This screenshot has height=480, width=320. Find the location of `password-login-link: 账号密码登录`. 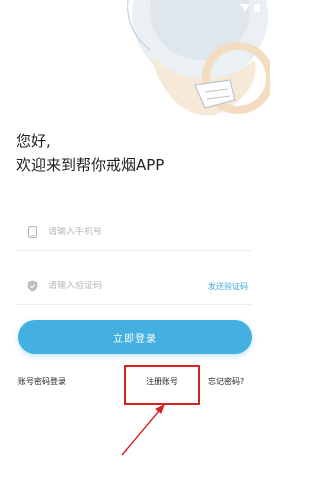

password-login-link: 账号密码登录 is located at coordinates (42, 381).